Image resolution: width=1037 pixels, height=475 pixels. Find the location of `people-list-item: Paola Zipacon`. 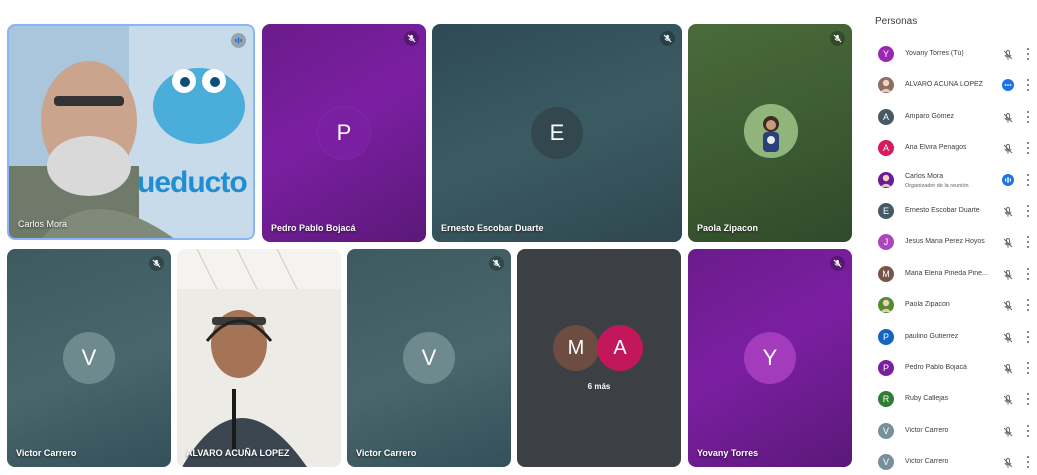

people-list-item: Paola Zipacon is located at coordinates (949, 305).